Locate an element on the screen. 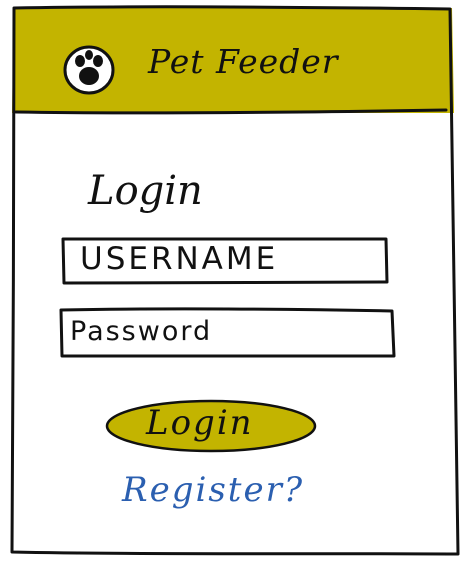  app-title: Pet Feeder is located at coordinates (243, 61).